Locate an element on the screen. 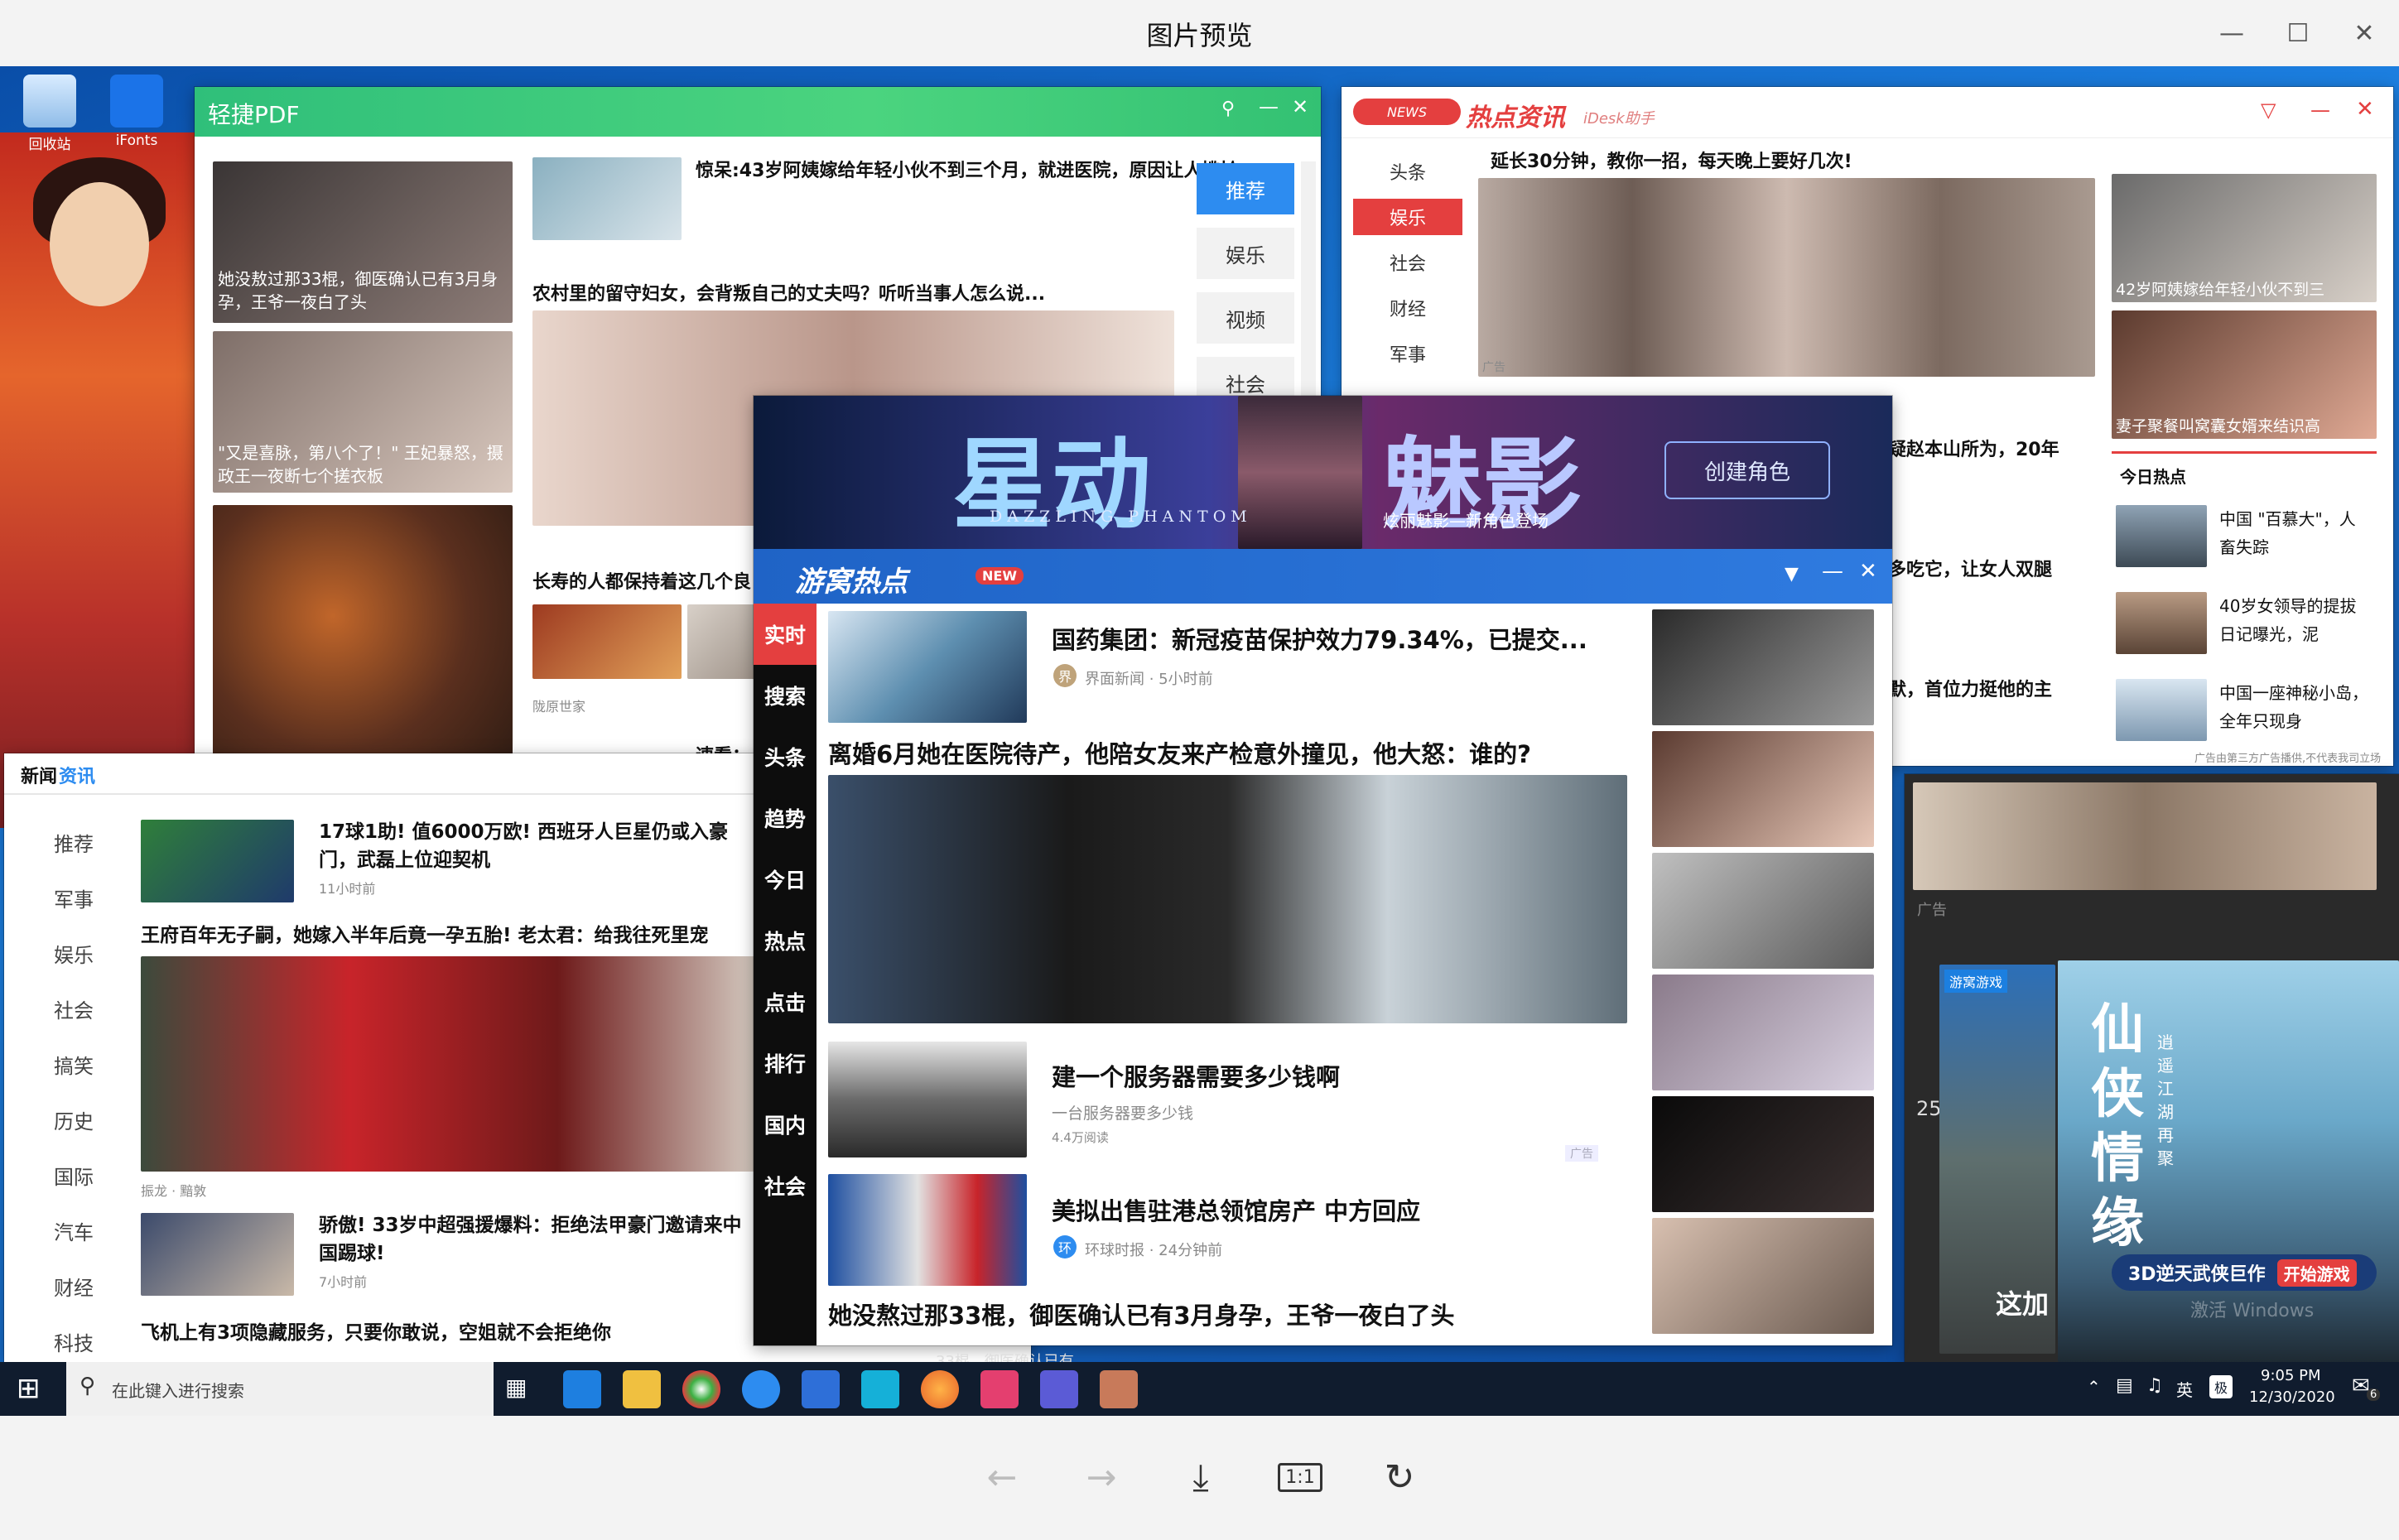 Image resolution: width=2399 pixels, height=1540 pixels. gp-tab-society: 社会 is located at coordinates (785, 1185).